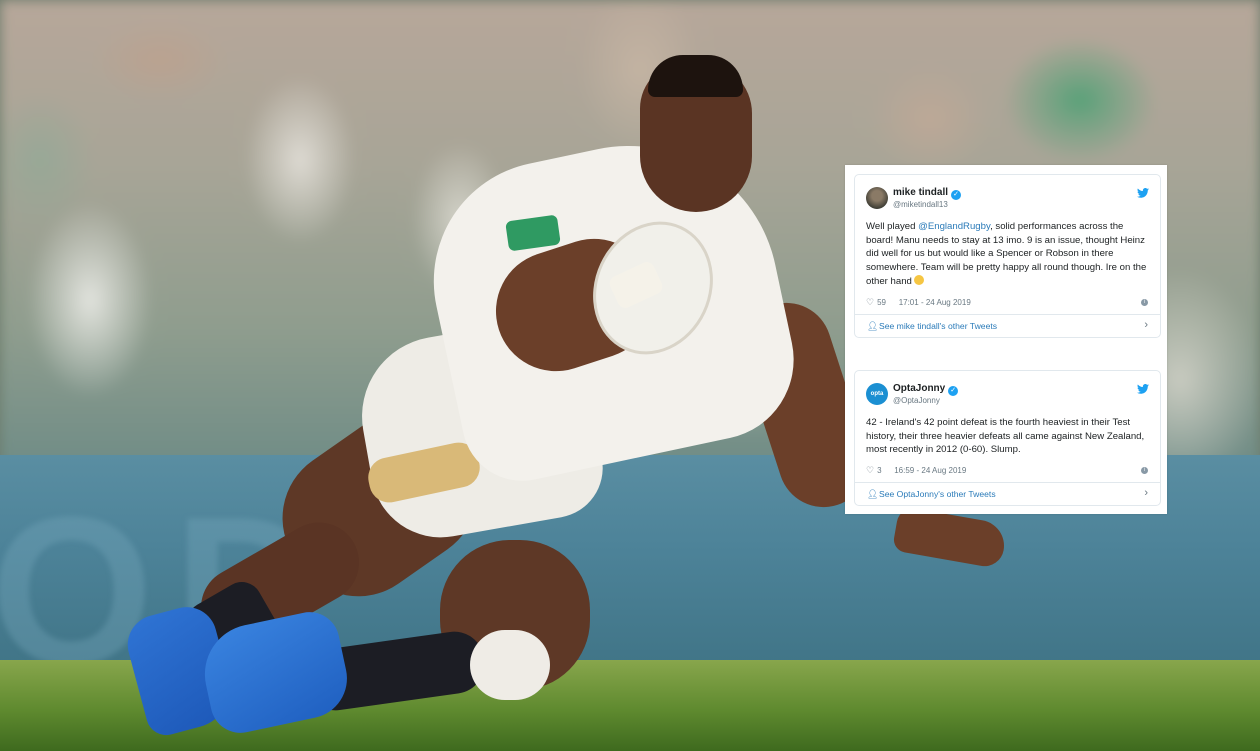 Image resolution: width=1260 pixels, height=751 pixels. I want to click on author-name: OptaJonny, so click(919, 388).